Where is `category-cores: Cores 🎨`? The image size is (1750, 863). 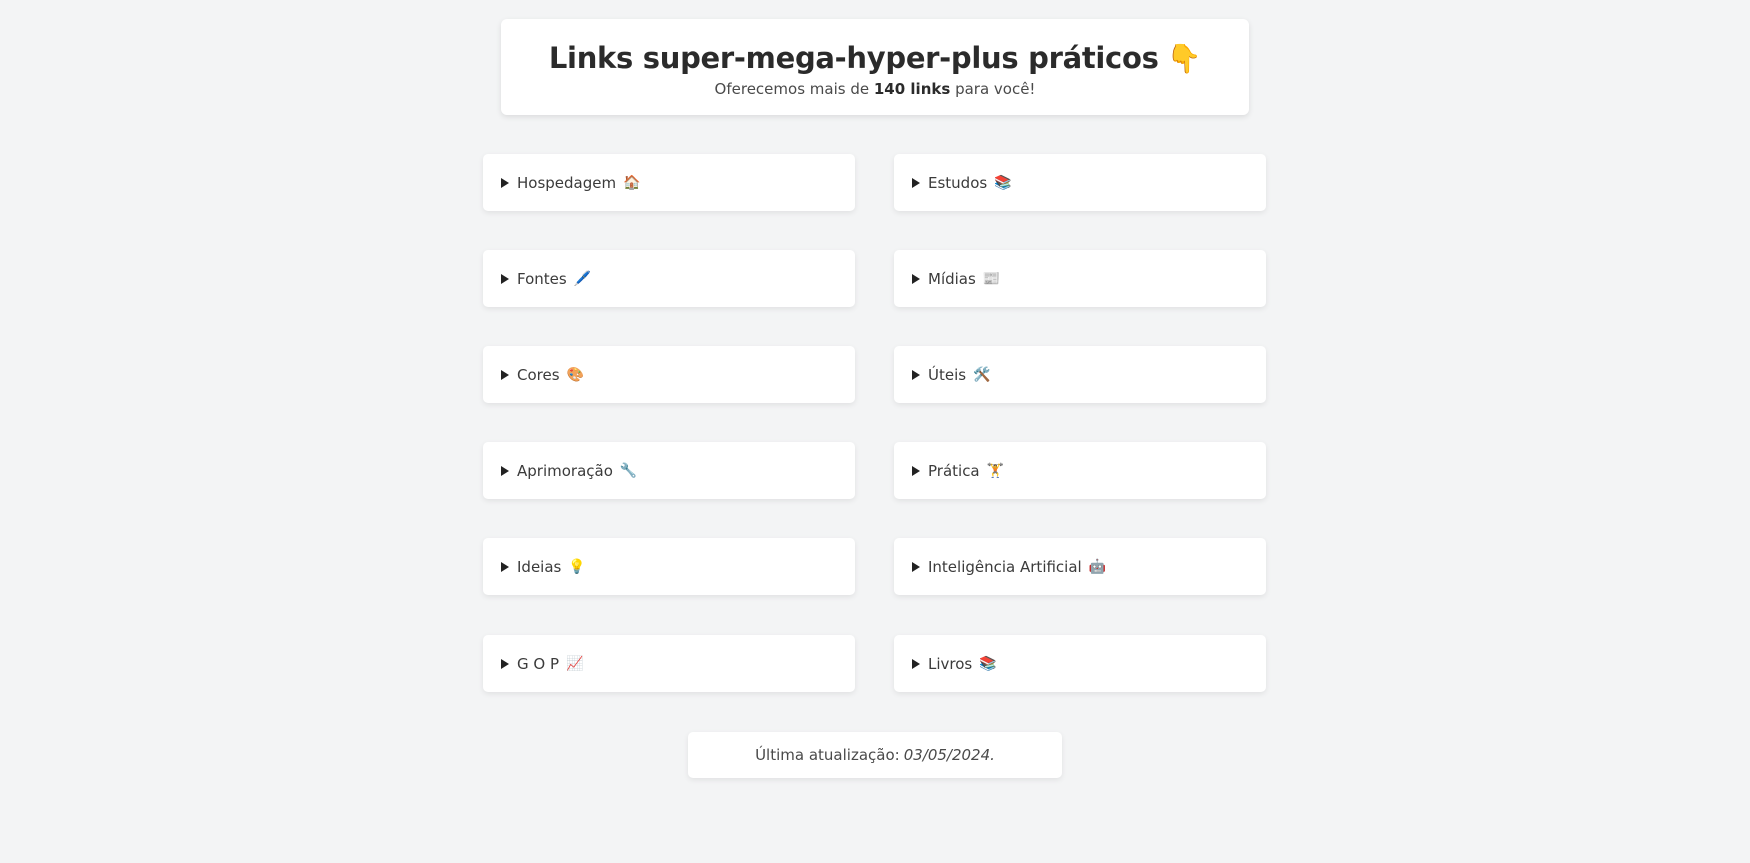 category-cores: Cores 🎨 is located at coordinates (669, 374).